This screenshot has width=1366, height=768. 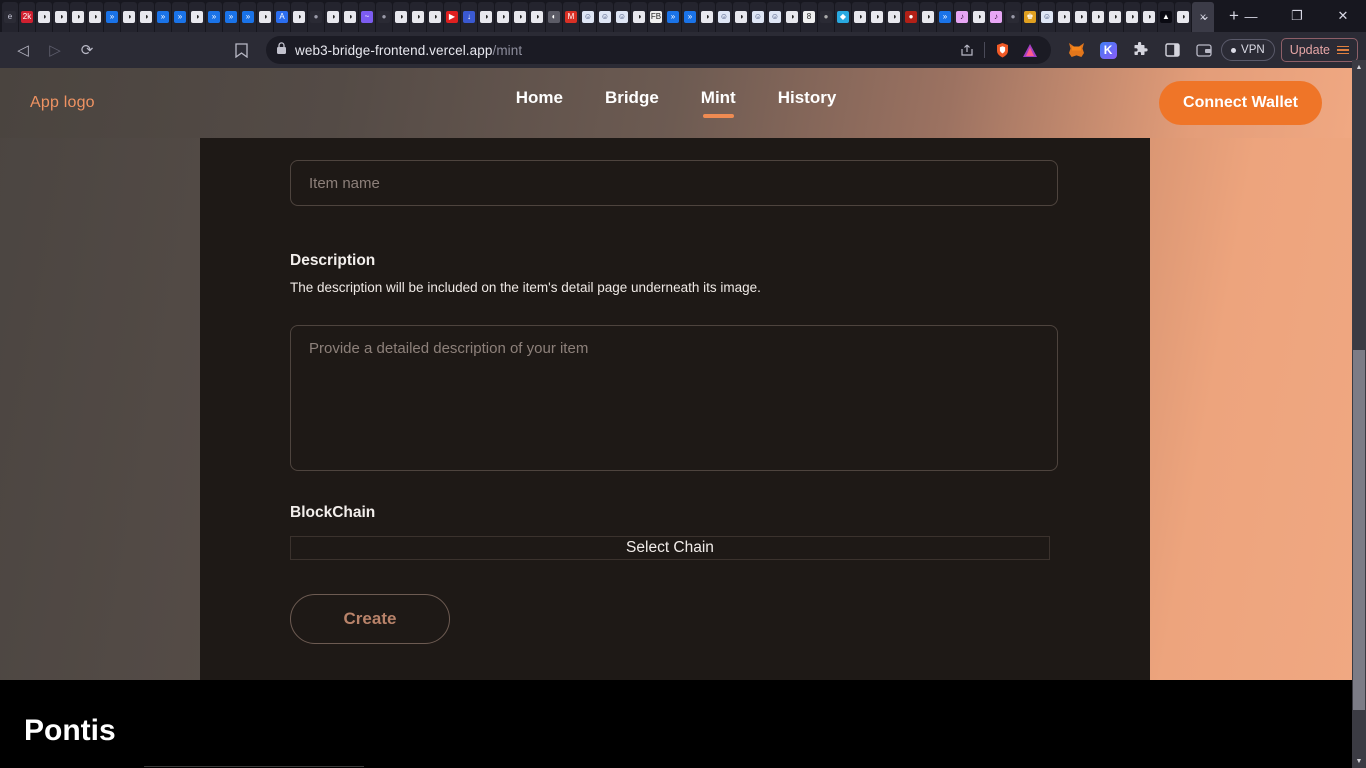 What do you see at coordinates (370, 619) in the screenshot?
I see `create-button: Create` at bounding box center [370, 619].